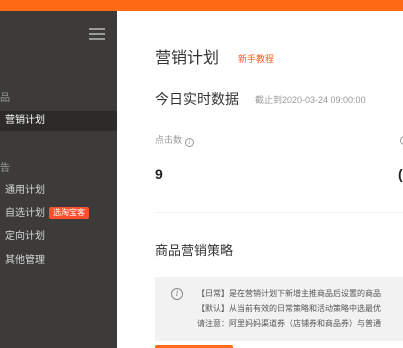  I want to click on sidebar-item-other-management: 其他管理, so click(58, 261).